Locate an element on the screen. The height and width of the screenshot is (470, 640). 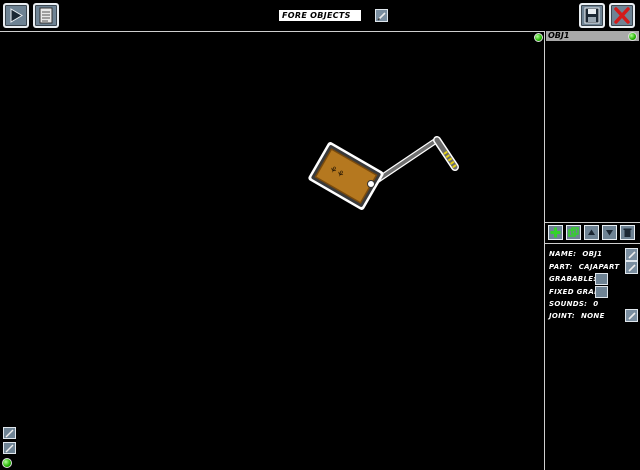
move-up-button is located at coordinates (591, 232).